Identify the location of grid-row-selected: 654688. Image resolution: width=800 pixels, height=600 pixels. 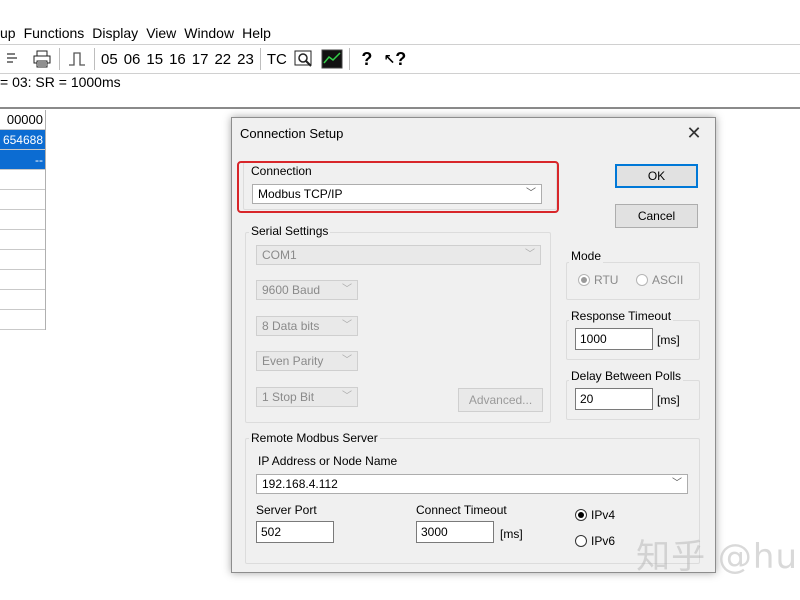
(22, 140).